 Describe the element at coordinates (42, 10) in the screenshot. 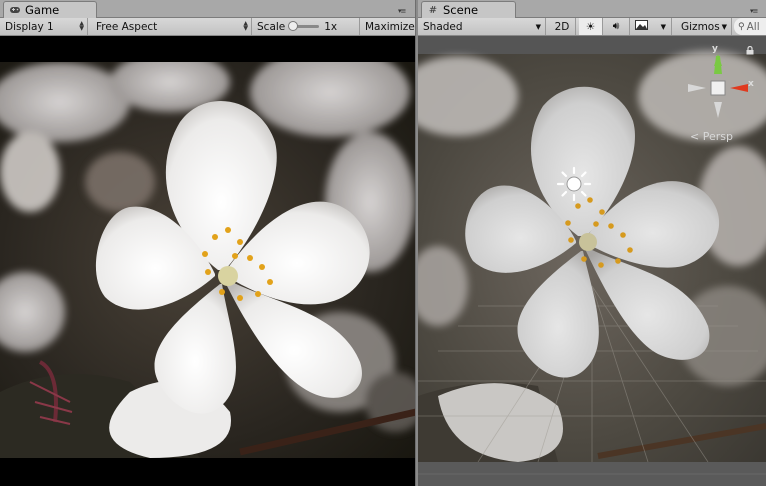

I see `tab-game-label: Game` at that location.